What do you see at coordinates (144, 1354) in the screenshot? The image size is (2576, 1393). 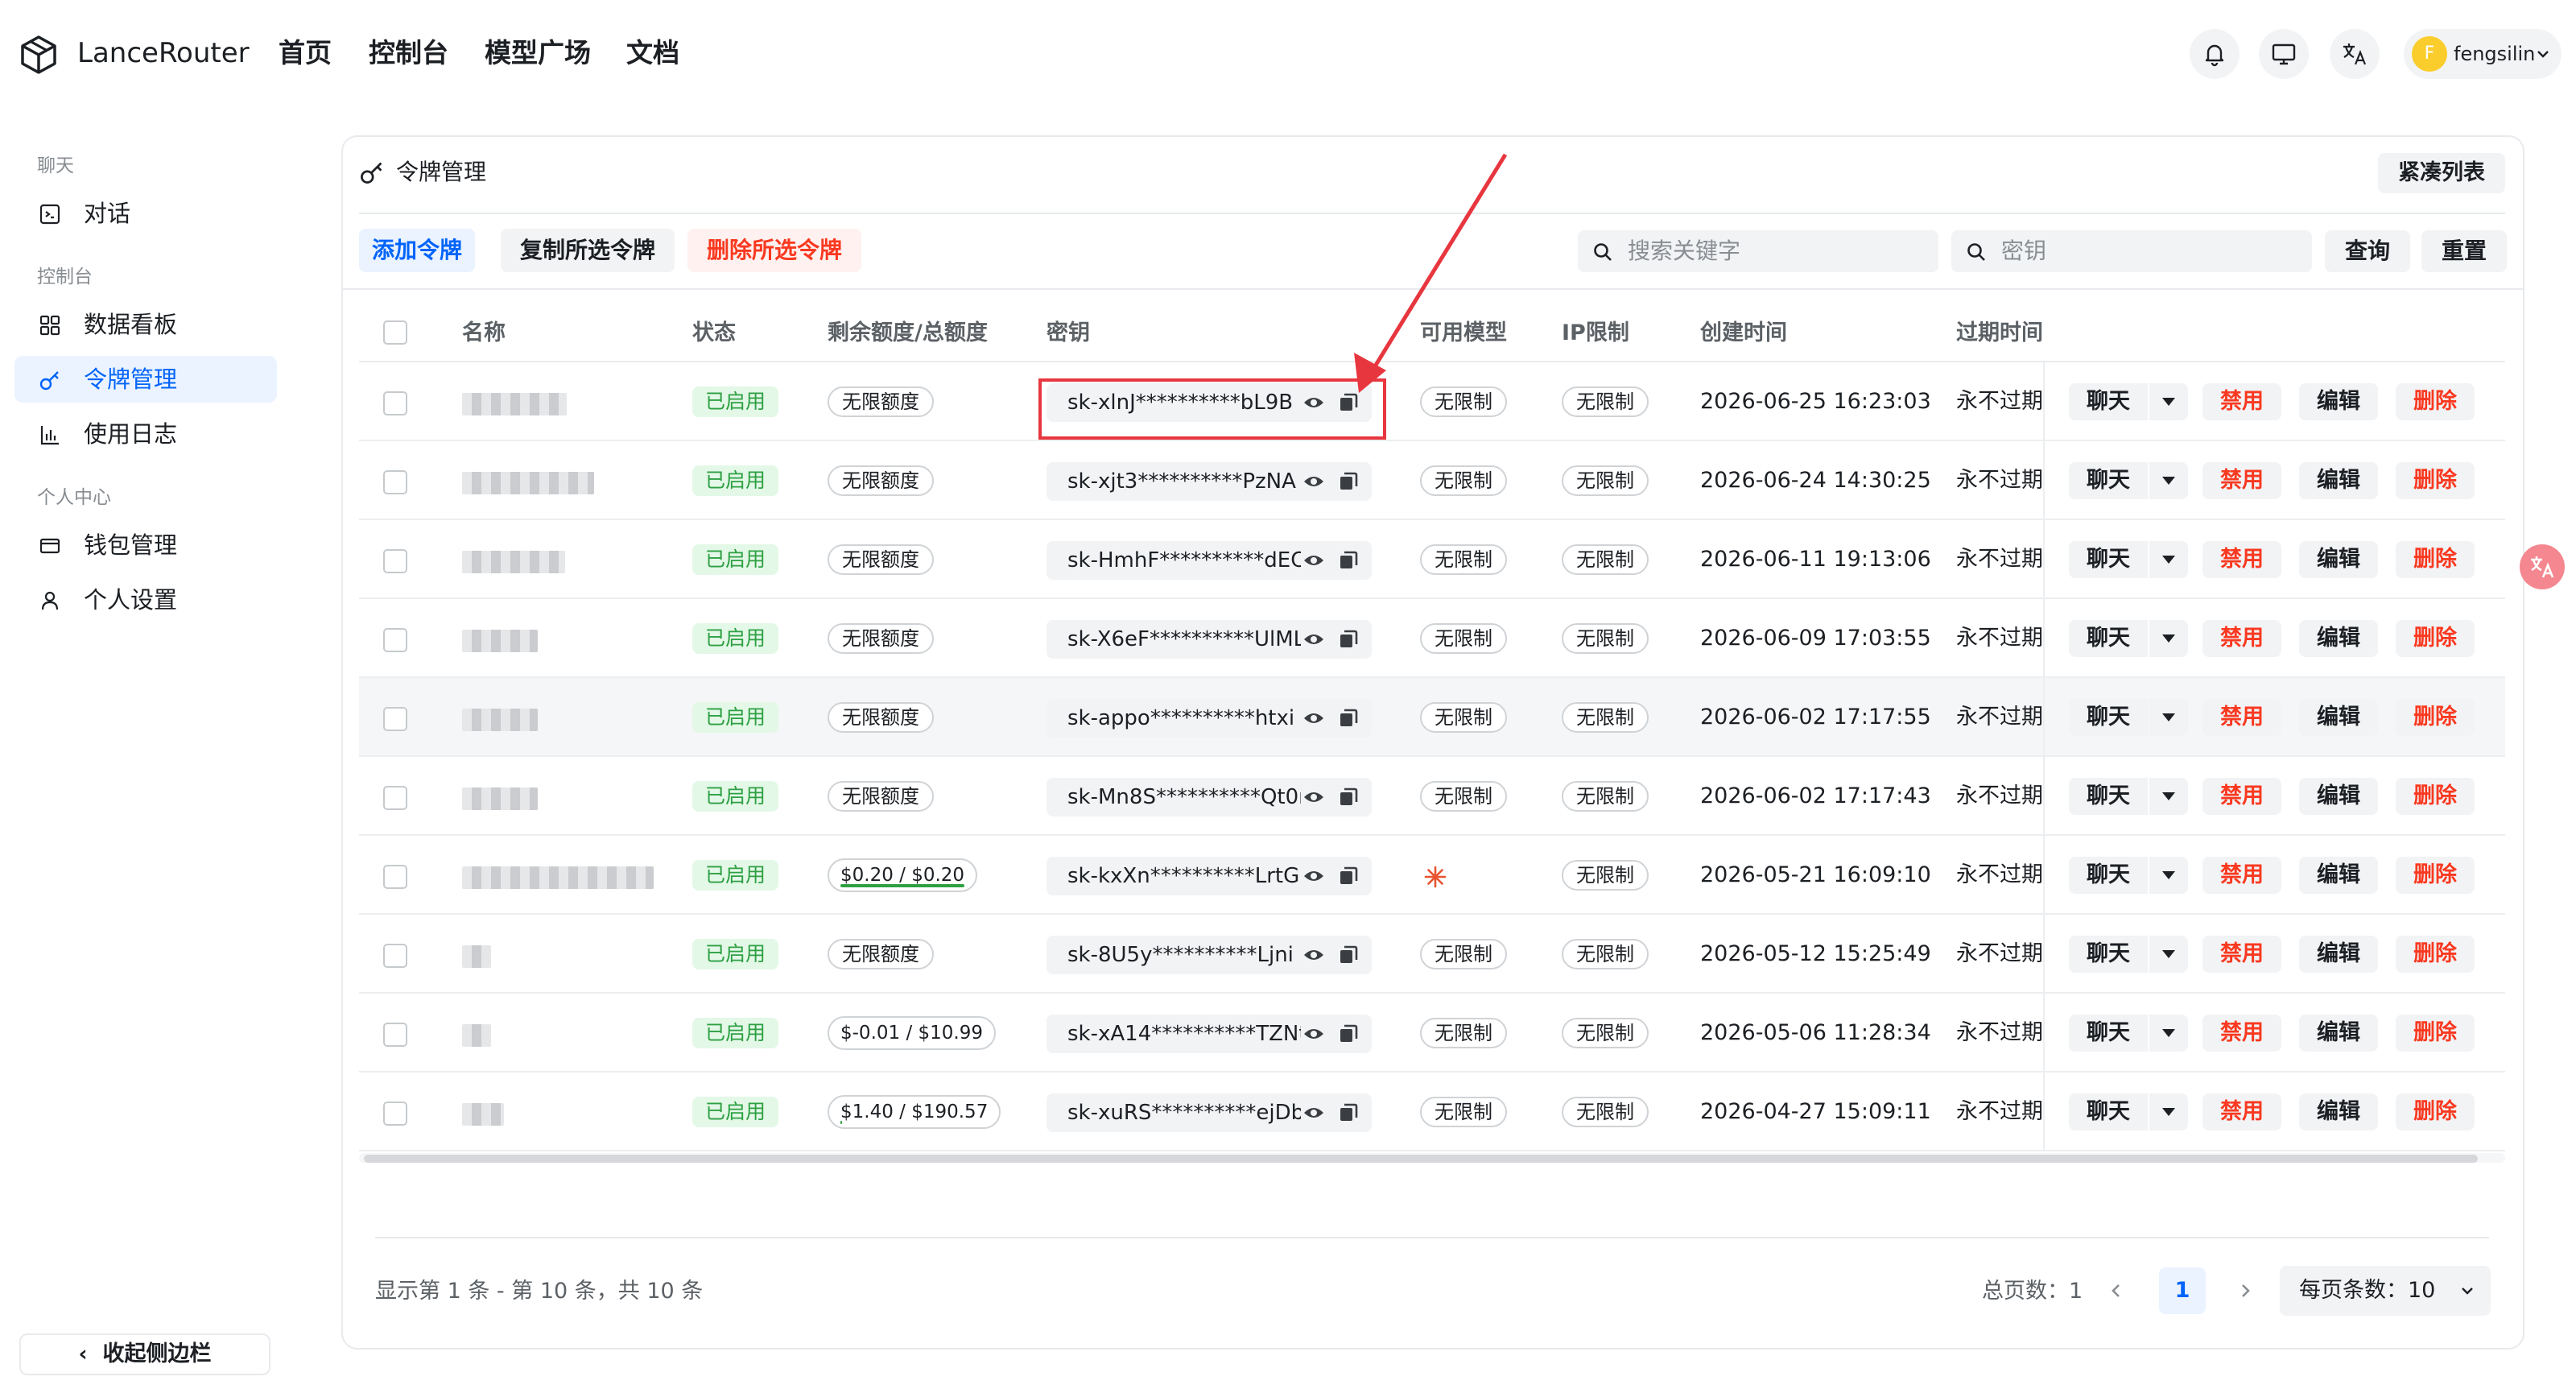 I see `collapse-sidebar-button: ‹ 收起侧边栏` at bounding box center [144, 1354].